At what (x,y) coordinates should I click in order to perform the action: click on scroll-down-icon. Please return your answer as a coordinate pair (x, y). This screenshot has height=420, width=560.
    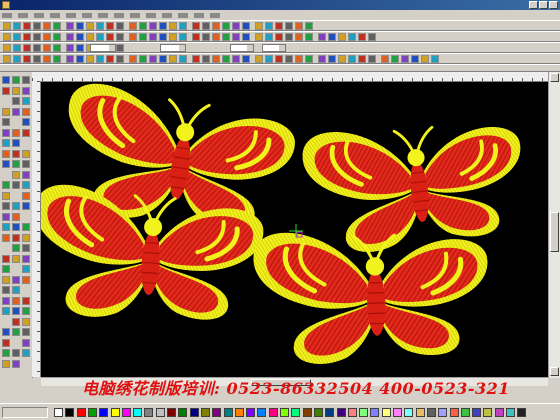
    Looking at the image, I should click on (554, 371).